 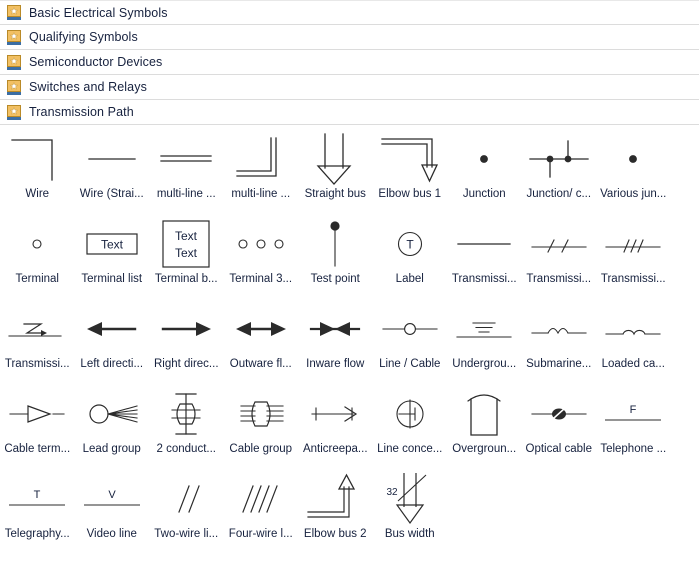 What do you see at coordinates (559, 159) in the screenshot?
I see `junction-crossing-icon` at bounding box center [559, 159].